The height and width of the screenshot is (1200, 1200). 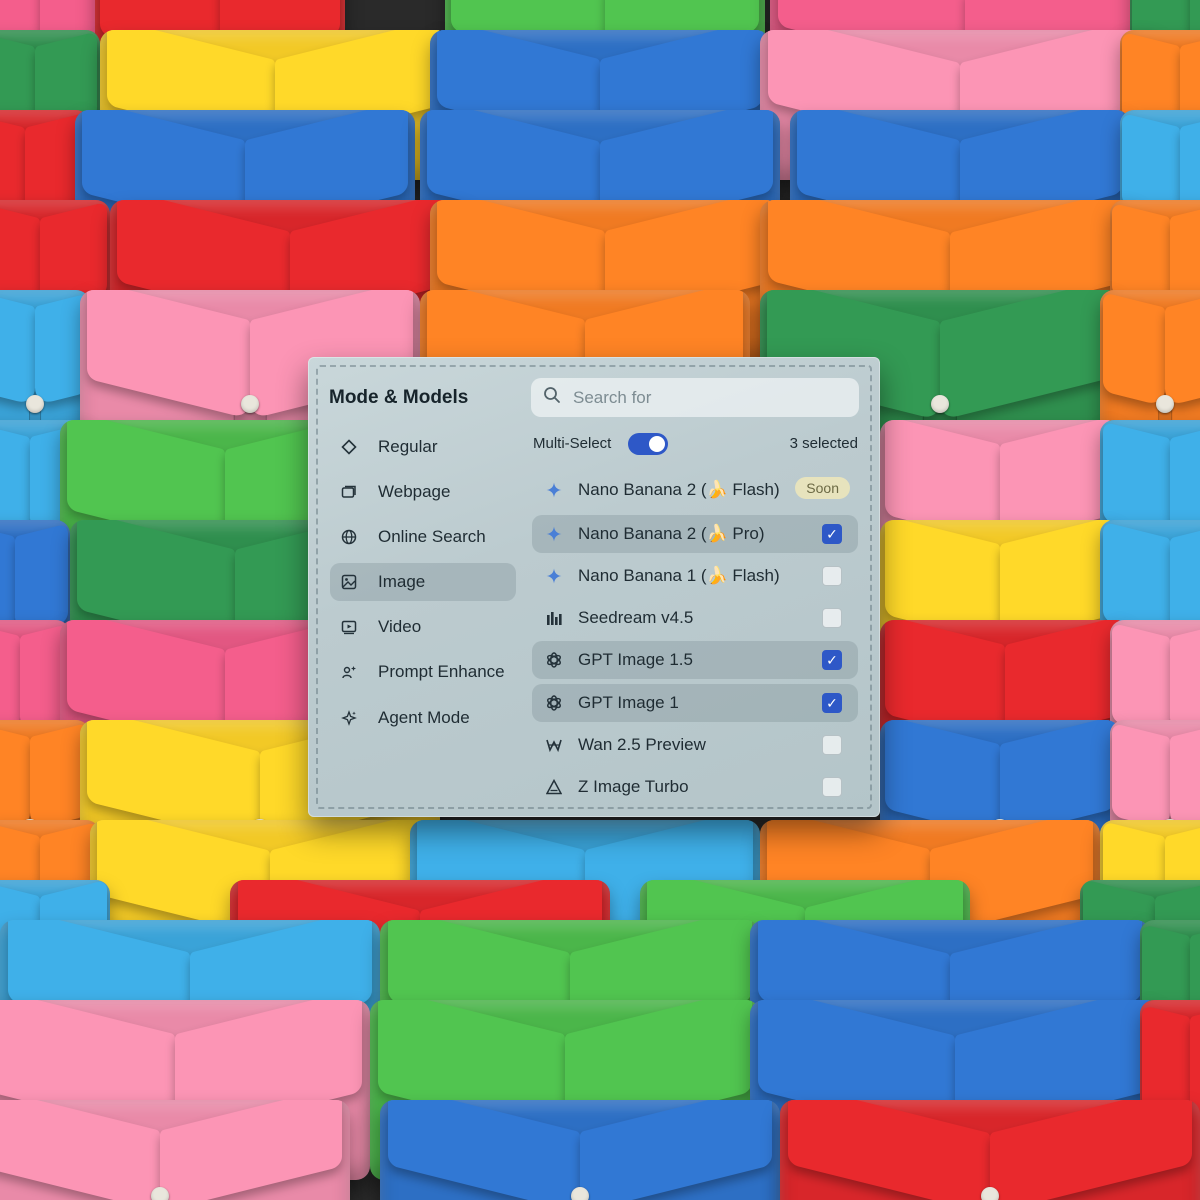 I want to click on search-icon, so click(x=552, y=397).